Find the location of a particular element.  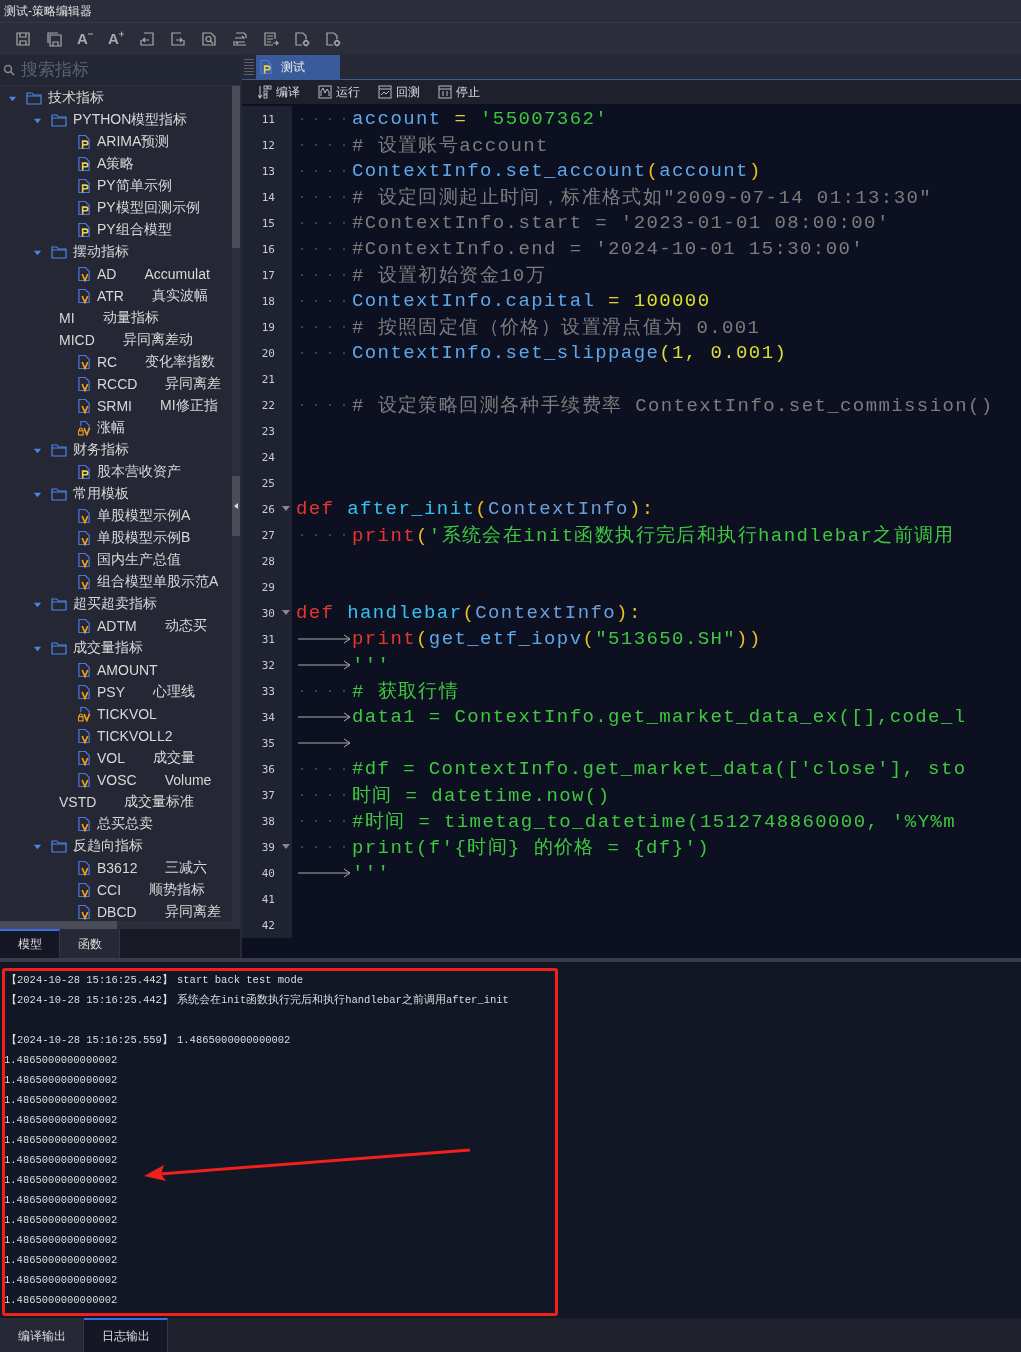

tree-item-label: 单股模型示例B is located at coordinates (144, 538).